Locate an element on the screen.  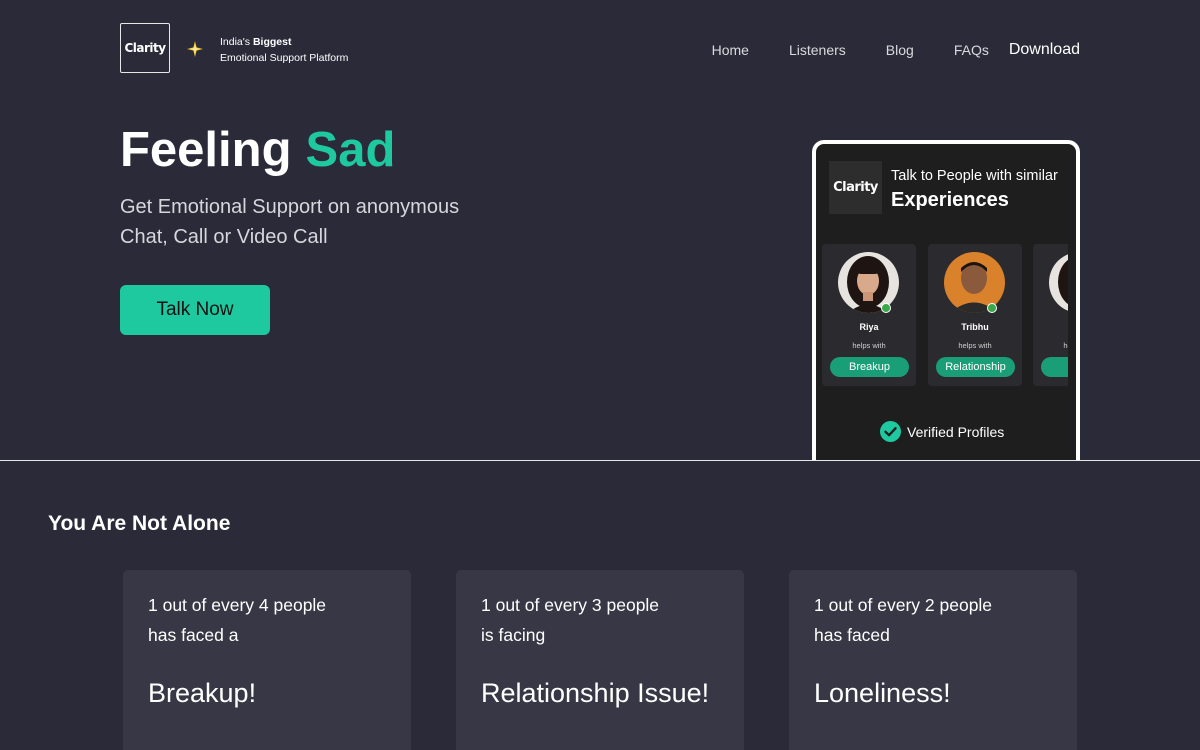
sparkle-icon is located at coordinates (195, 49).